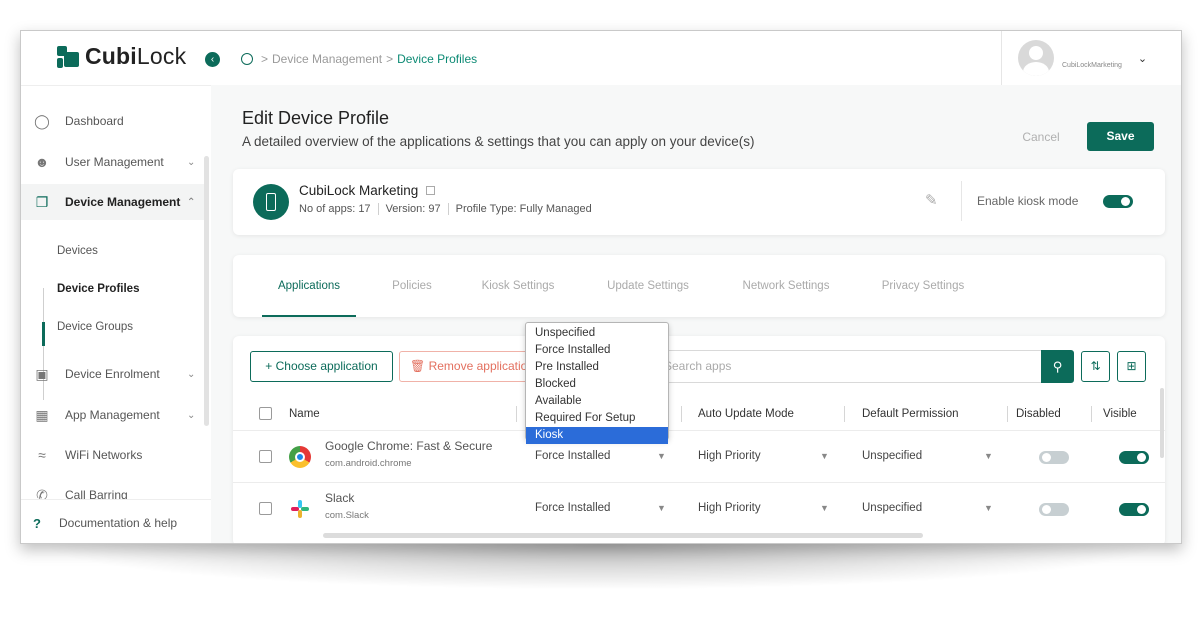 Image resolution: width=1200 pixels, height=628 pixels. Describe the element at coordinates (1118, 201) in the screenshot. I see `kiosk-mode-toggle` at that location.